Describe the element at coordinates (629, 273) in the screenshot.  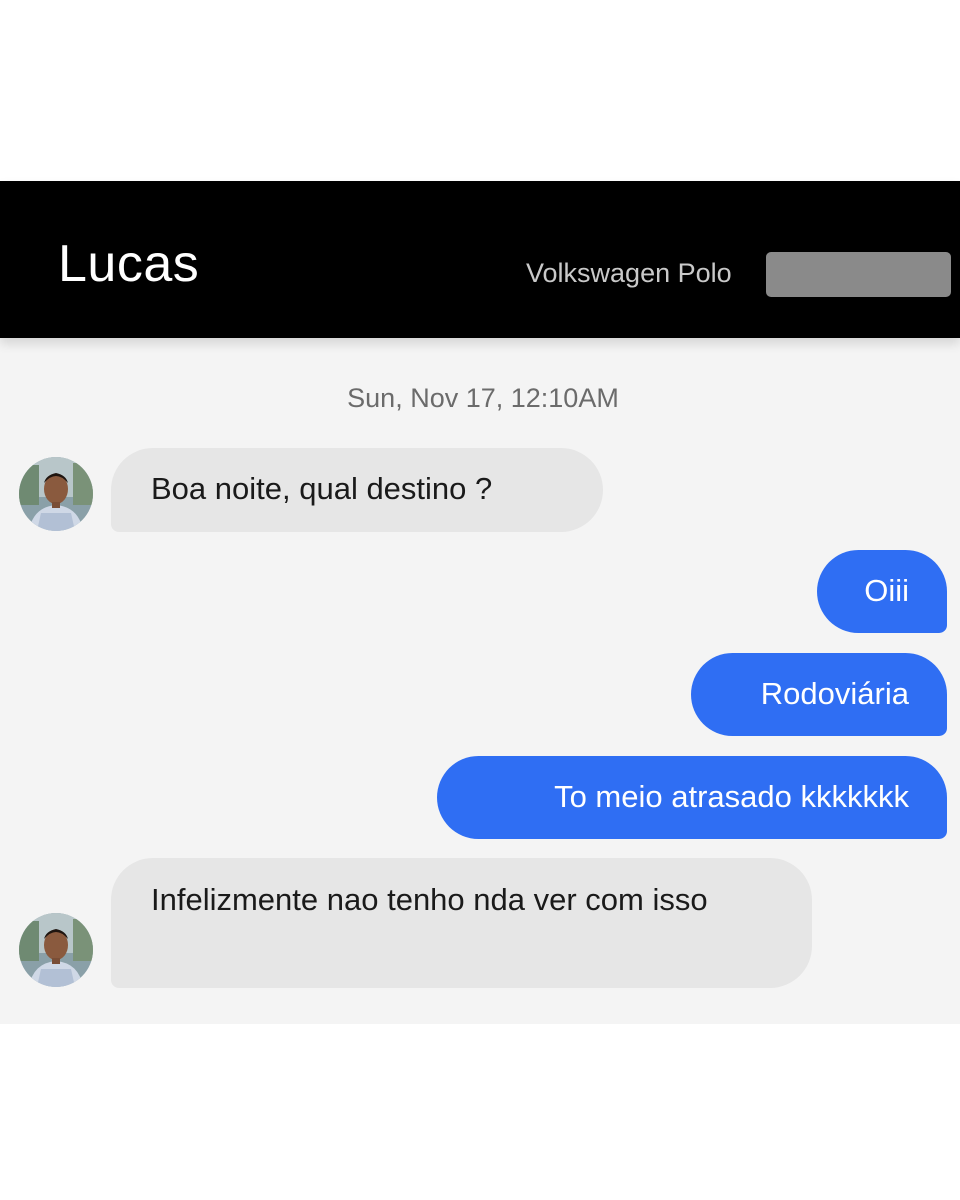
I see `vehicle-model: Volkswagen Polo` at that location.